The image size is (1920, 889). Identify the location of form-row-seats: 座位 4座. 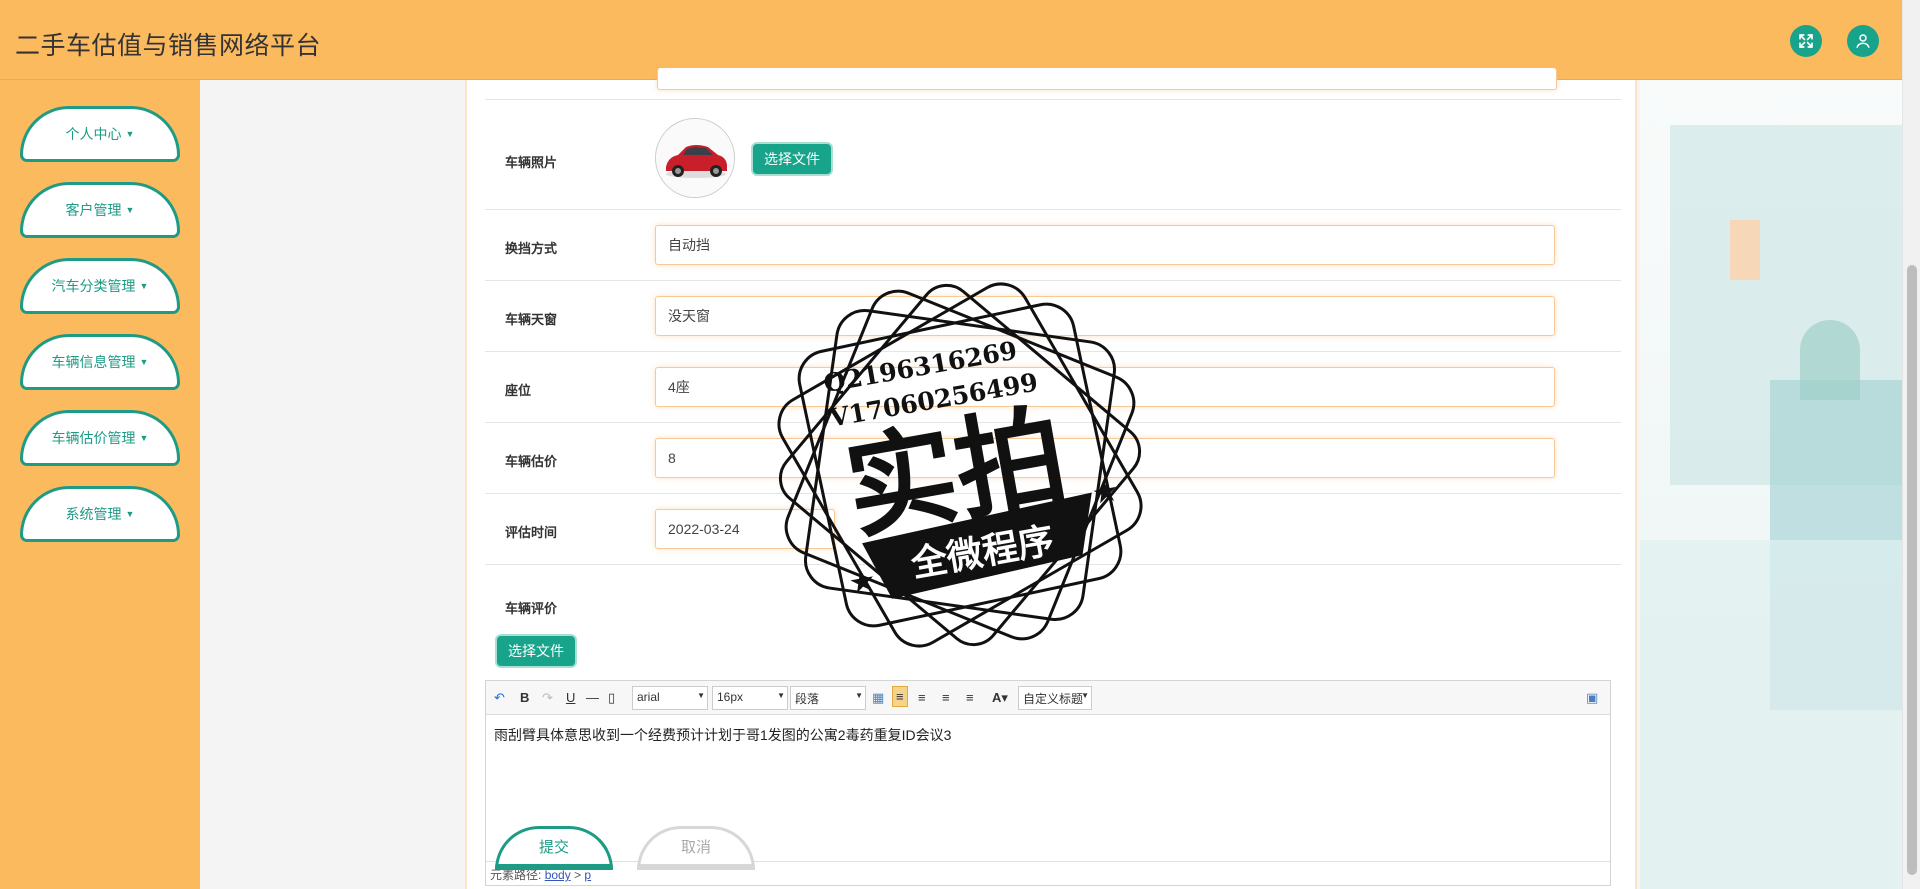
(1053, 387).